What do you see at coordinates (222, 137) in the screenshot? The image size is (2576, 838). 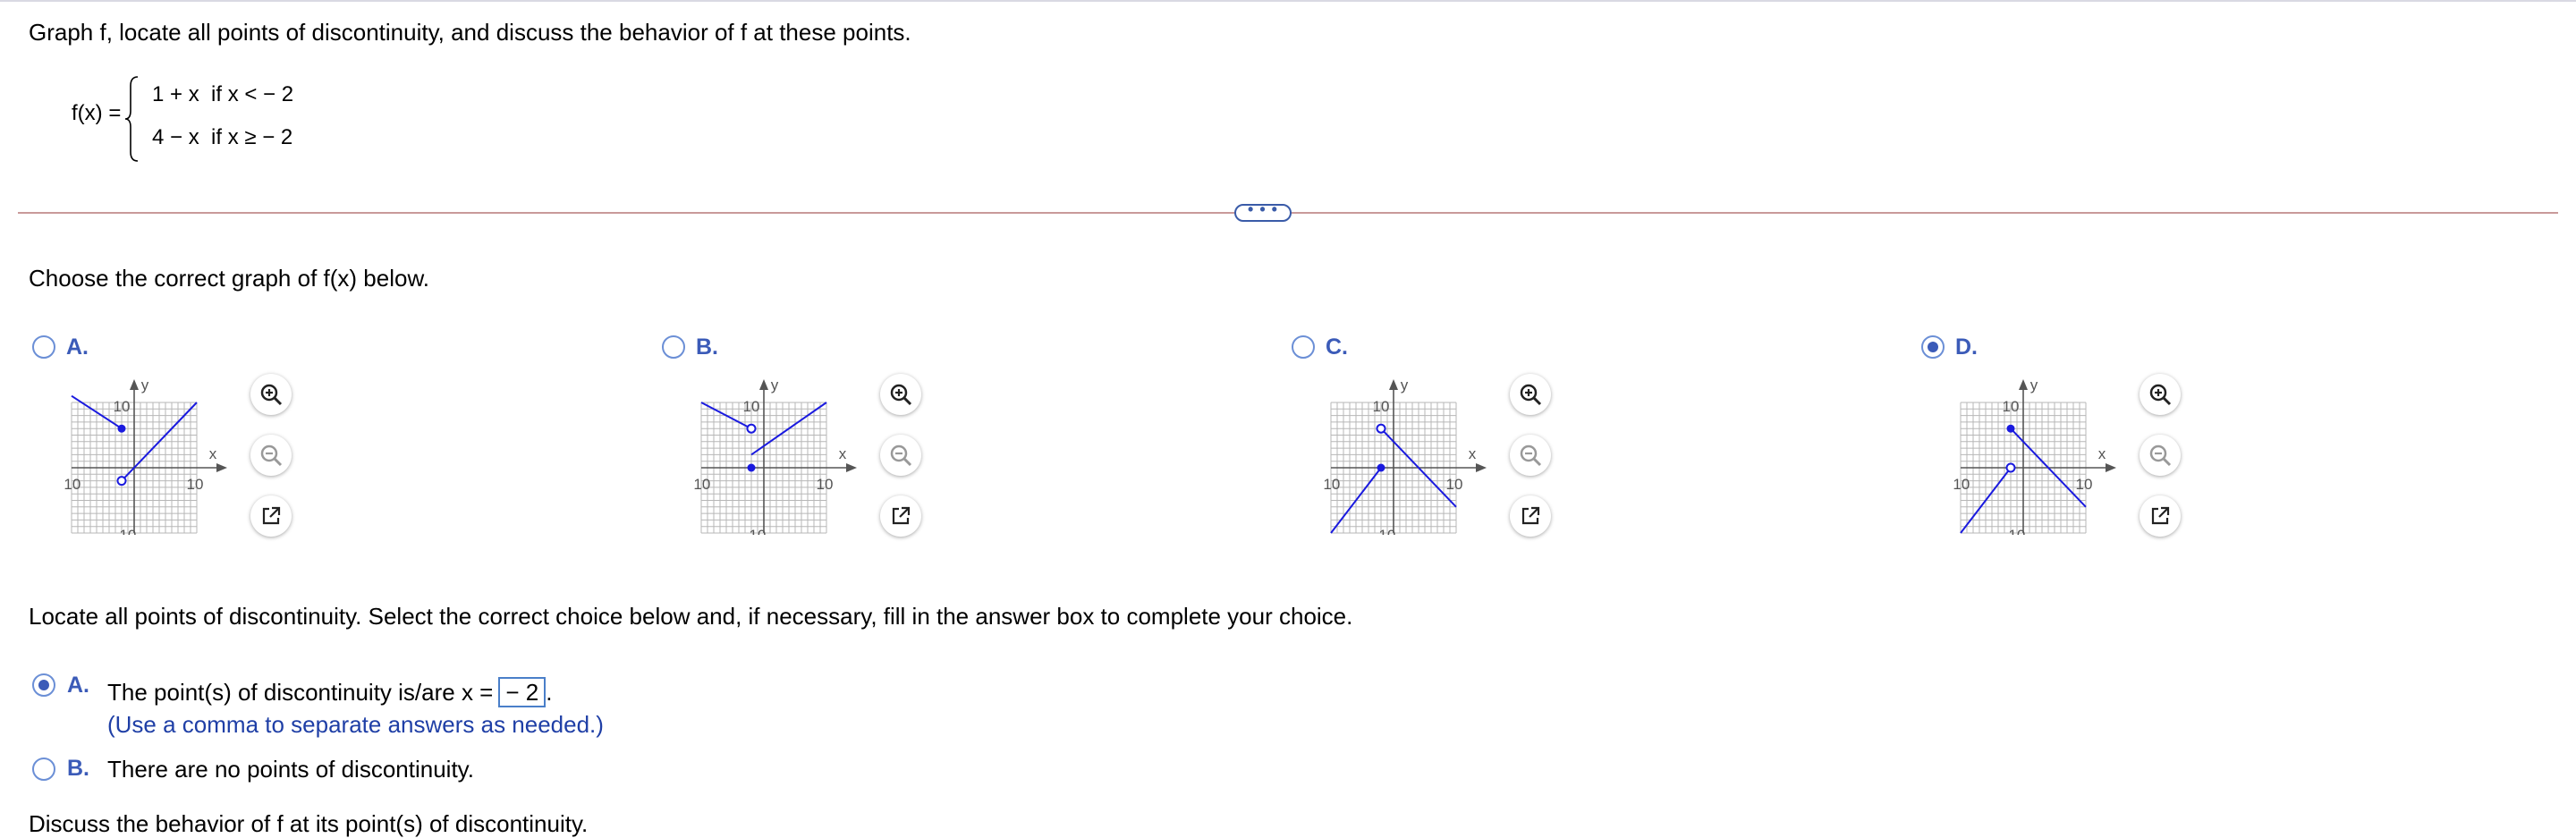 I see `function-piece-2: 4 − x if x ≥ − 2` at bounding box center [222, 137].